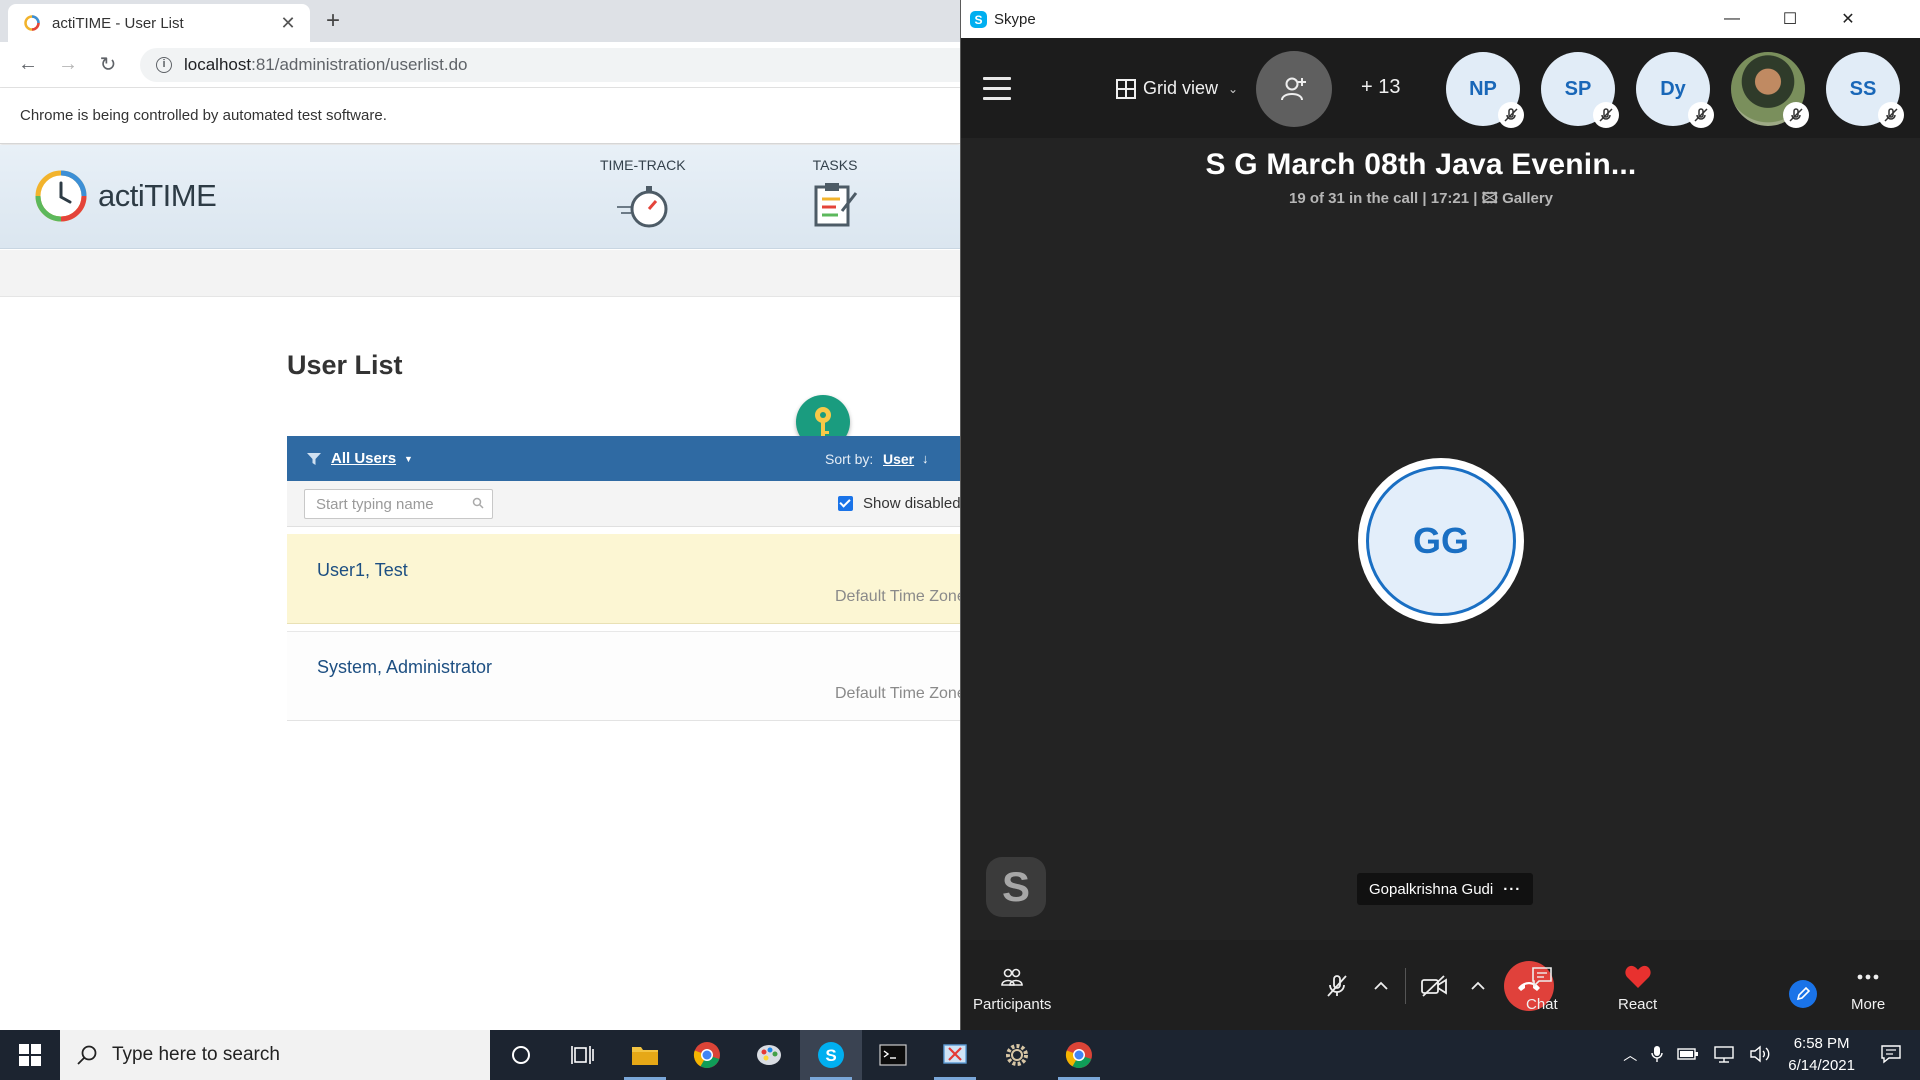  I want to click on participants-icon, so click(1012, 977).